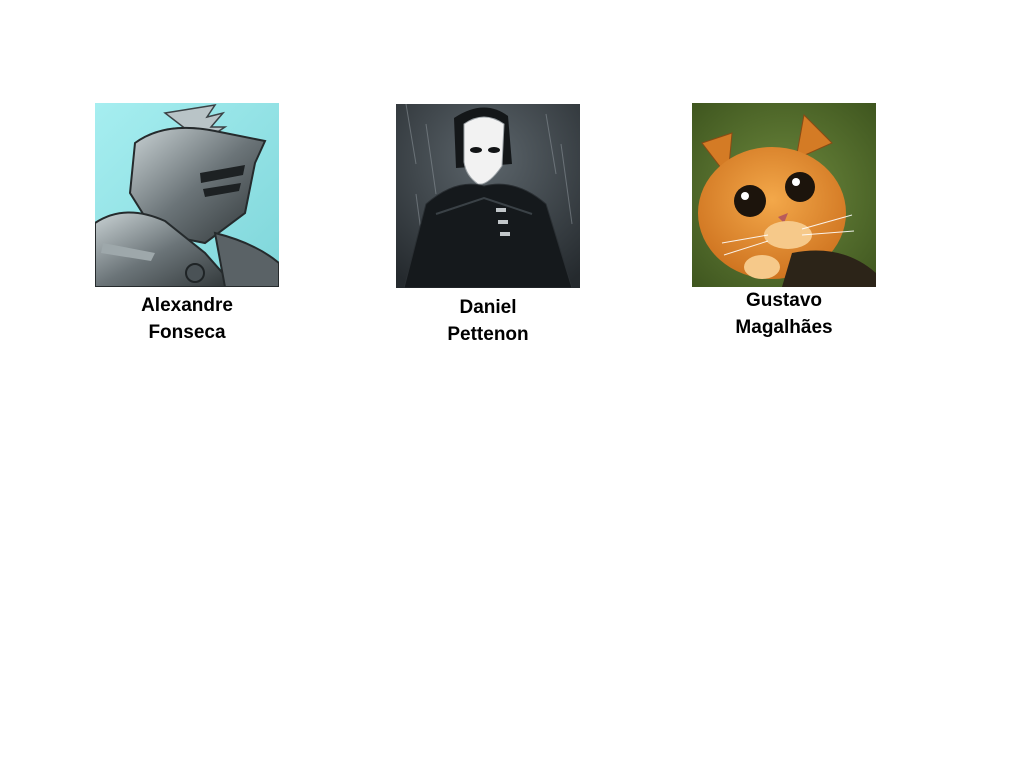  What do you see at coordinates (488, 307) in the screenshot?
I see `first-name: Daniel` at bounding box center [488, 307].